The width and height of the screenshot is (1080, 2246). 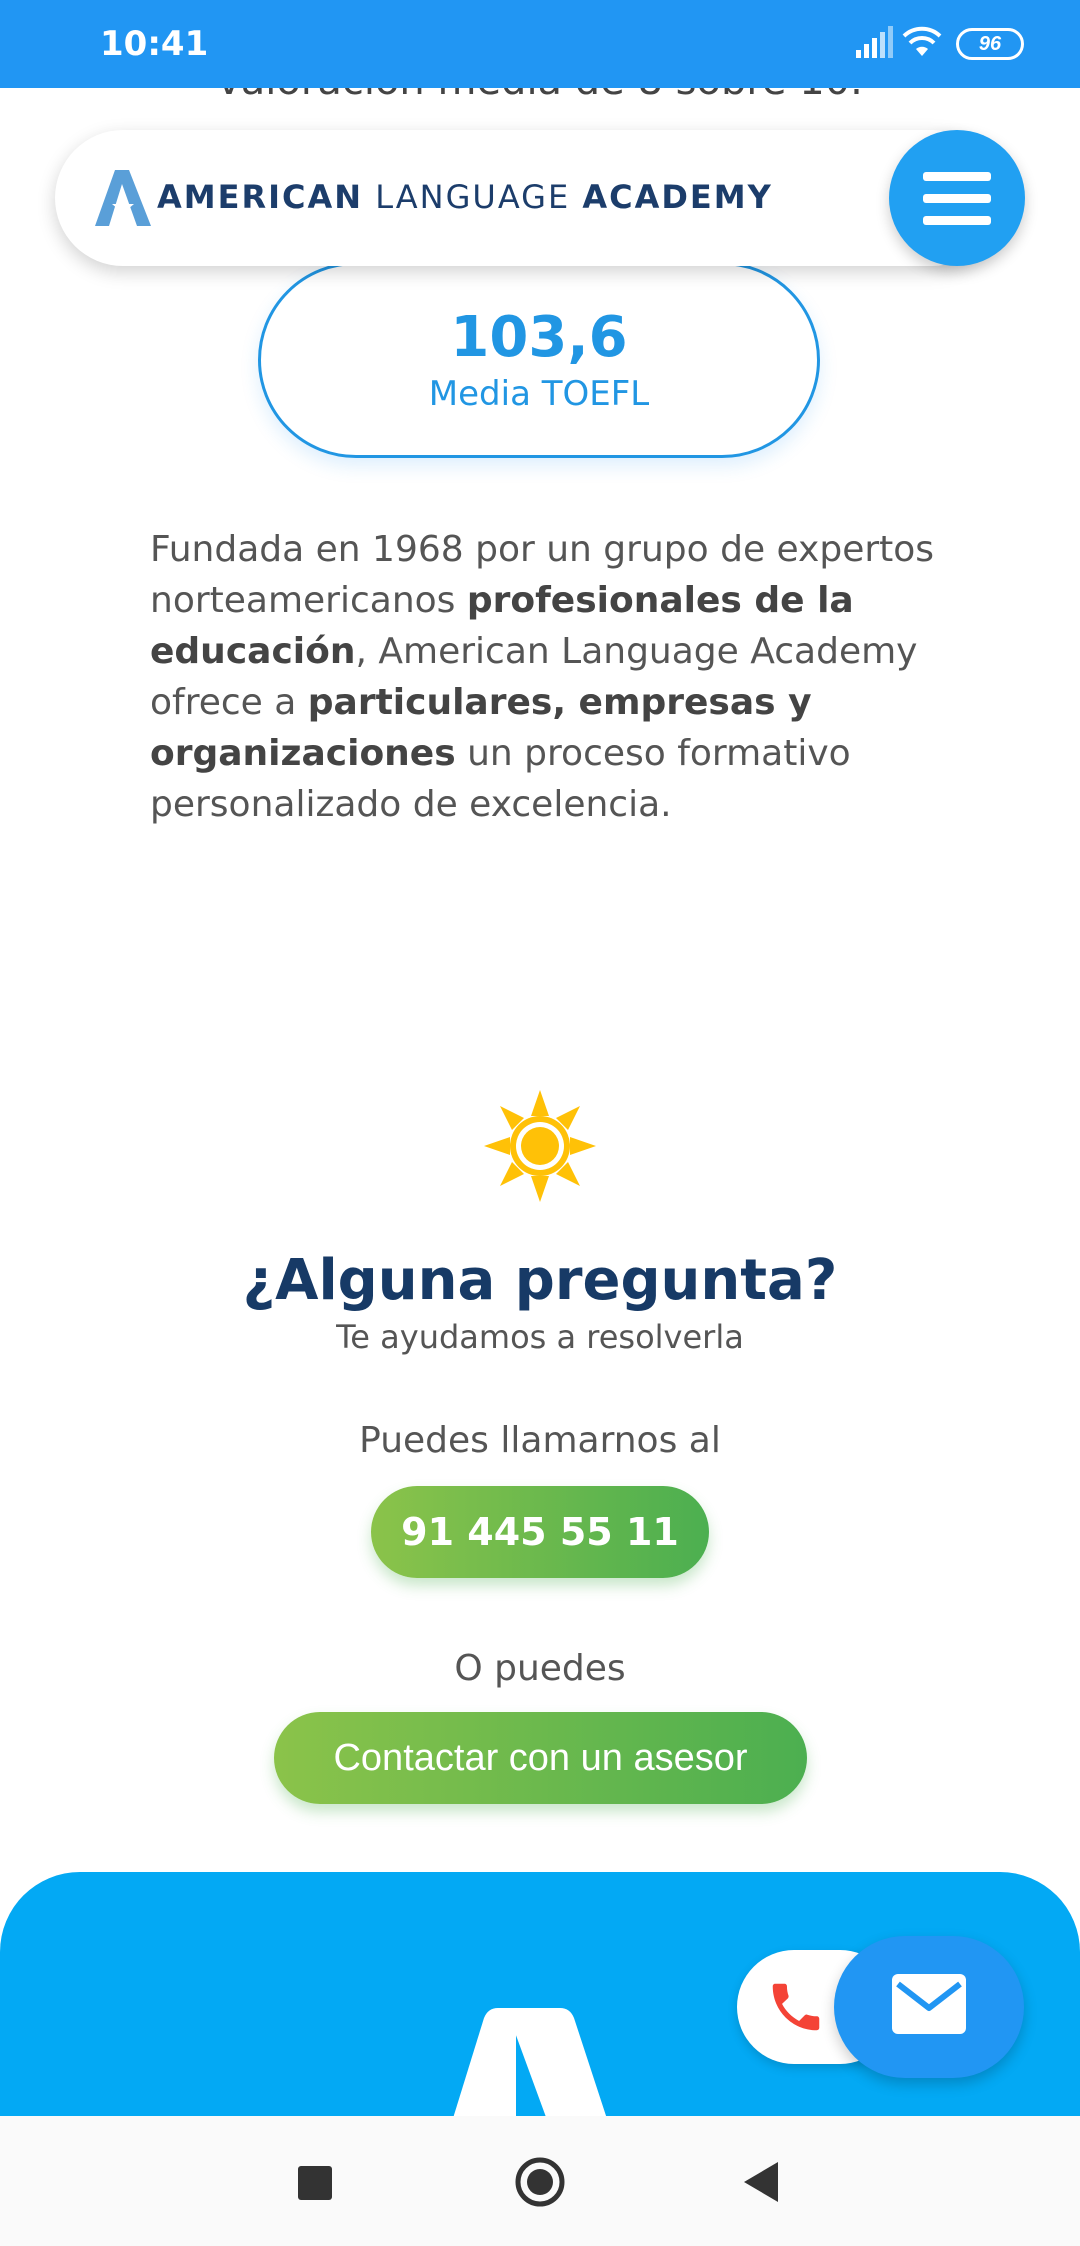 What do you see at coordinates (957, 198) in the screenshot?
I see `menu-button` at bounding box center [957, 198].